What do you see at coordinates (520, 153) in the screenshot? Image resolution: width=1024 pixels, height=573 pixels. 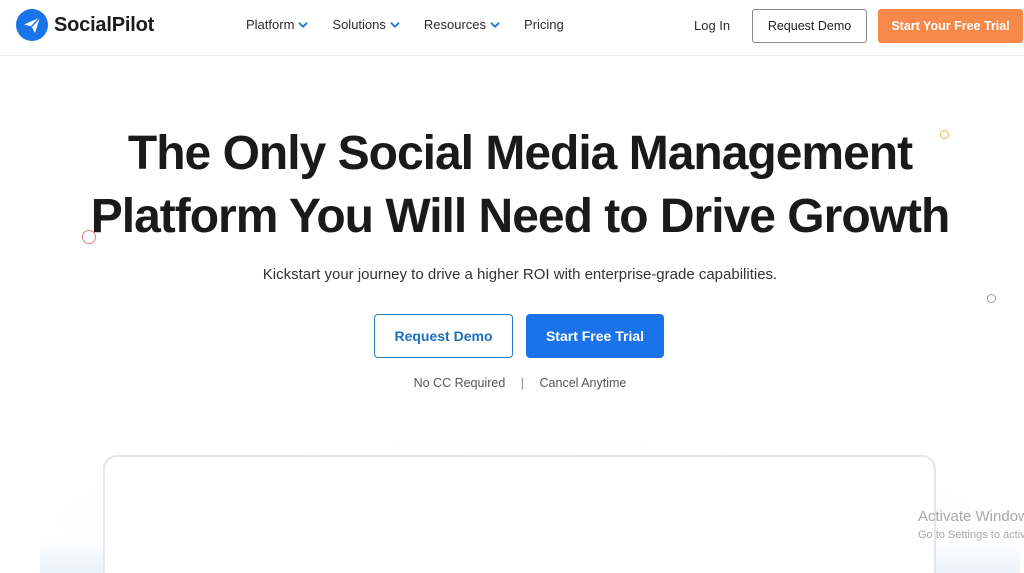 I see `hero-title-line: The Only Social Media Management` at bounding box center [520, 153].